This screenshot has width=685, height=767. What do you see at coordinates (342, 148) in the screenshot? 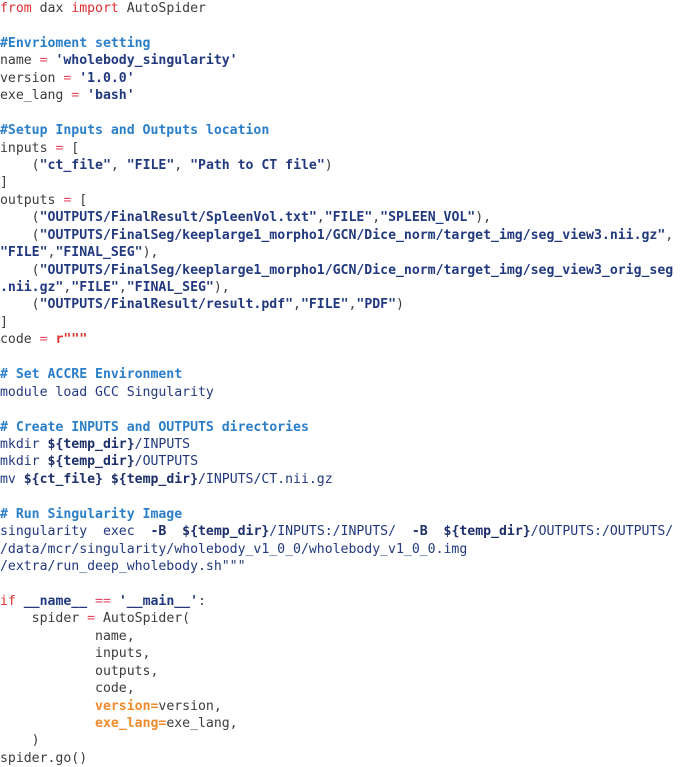
I see `code-line: inputs = [` at bounding box center [342, 148].